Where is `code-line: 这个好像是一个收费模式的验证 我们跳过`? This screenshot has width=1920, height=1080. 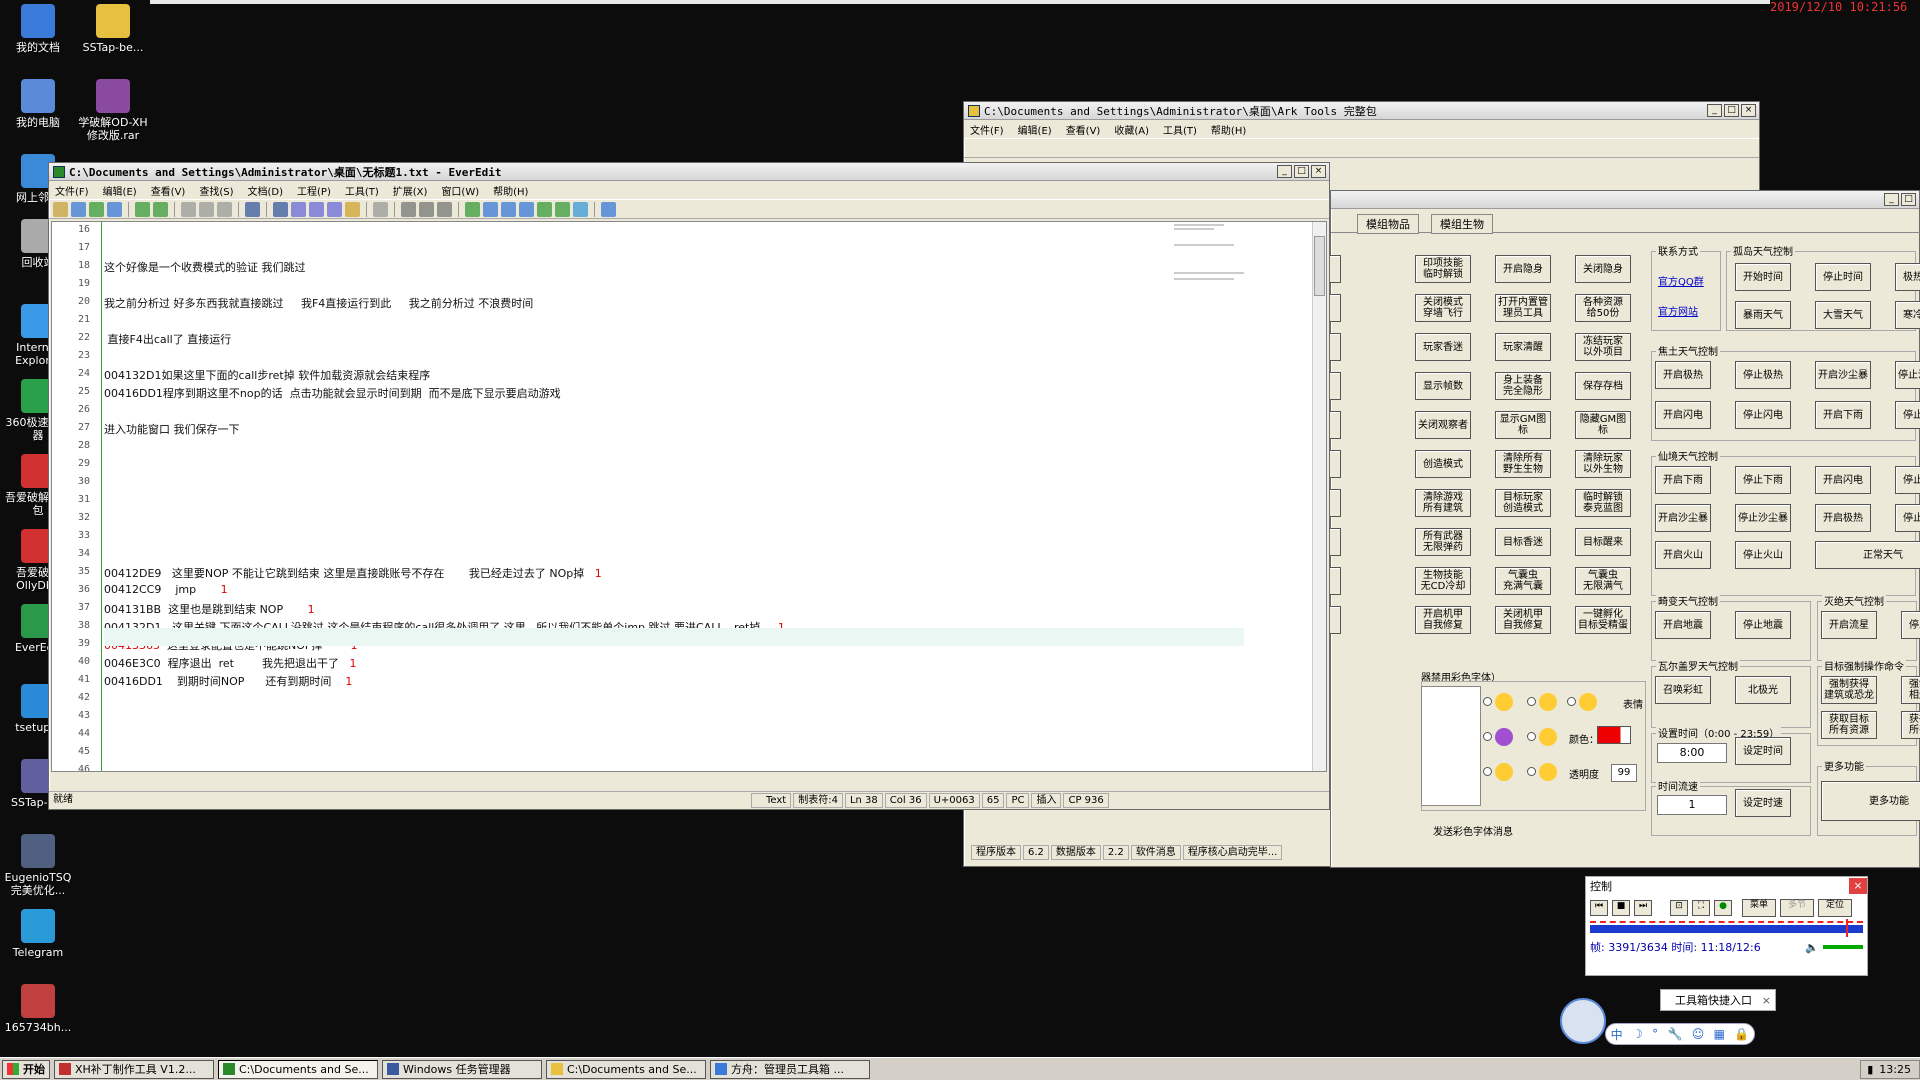 code-line: 这个好像是一个收费模式的验证 我们跳过 is located at coordinates (205, 267).